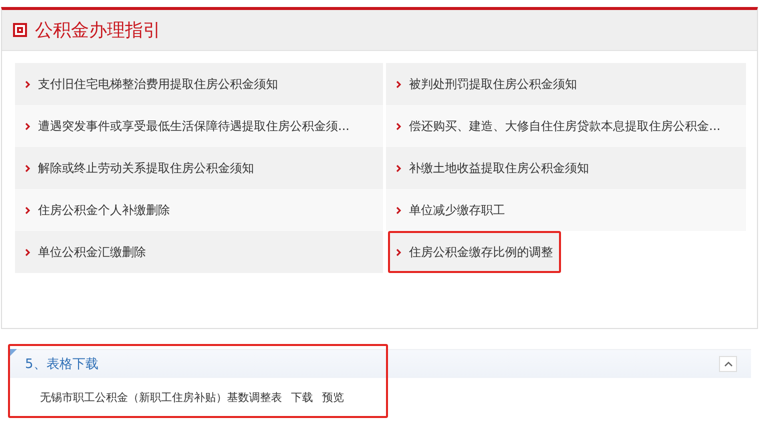  I want to click on collapse-button, so click(728, 364).